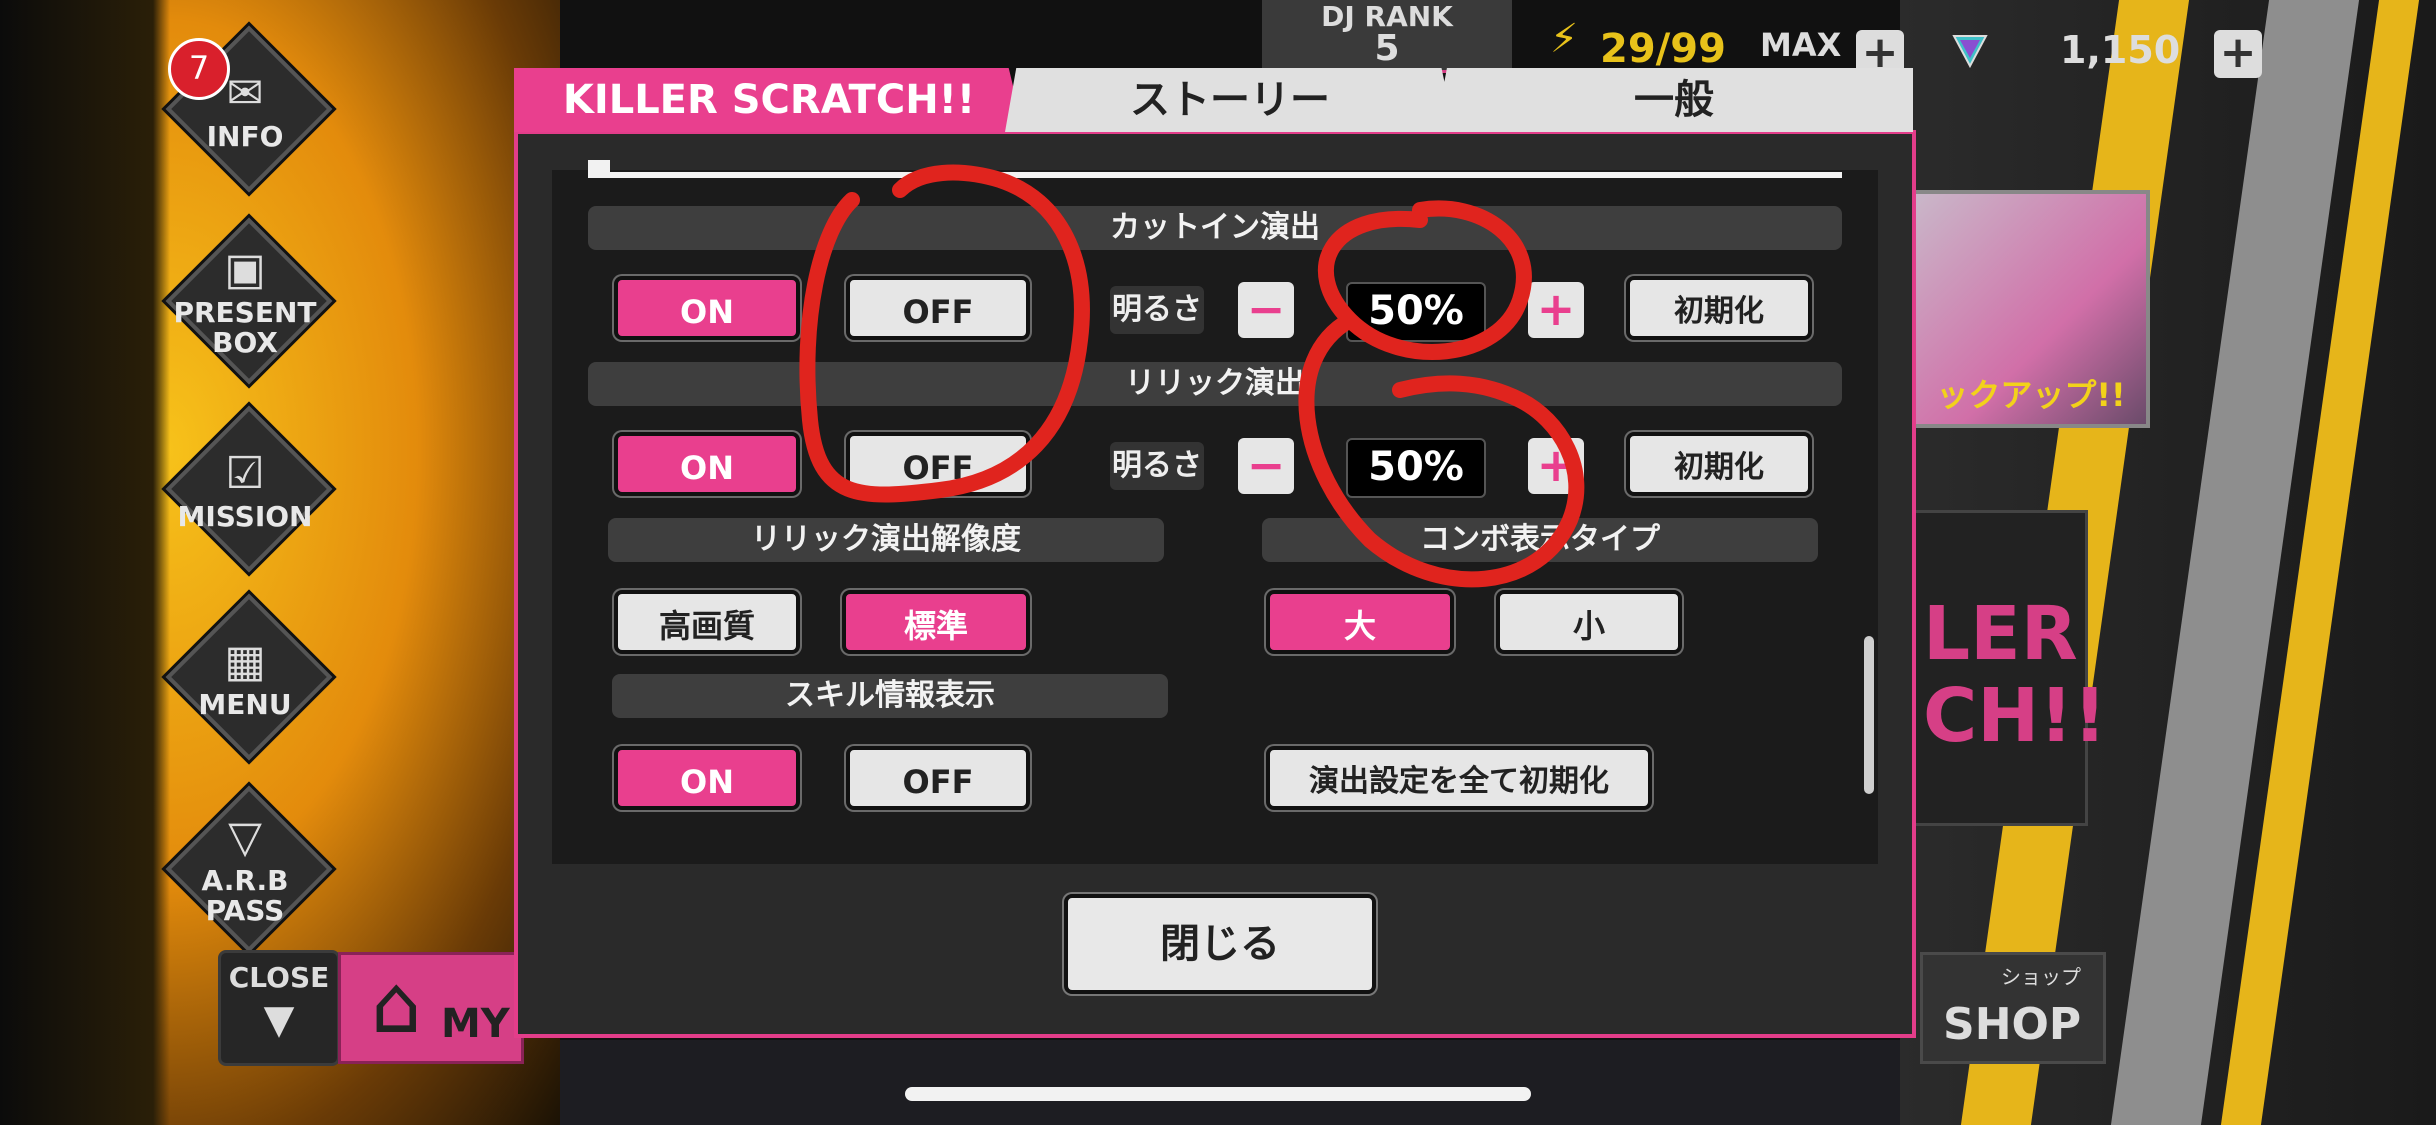 This screenshot has height=1125, width=2436. What do you see at coordinates (245, 661) in the screenshot?
I see `grid-icon: ▦` at bounding box center [245, 661].